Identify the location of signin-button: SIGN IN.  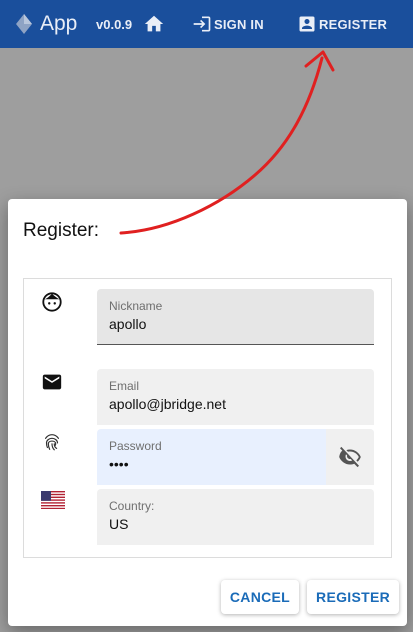
(228, 24).